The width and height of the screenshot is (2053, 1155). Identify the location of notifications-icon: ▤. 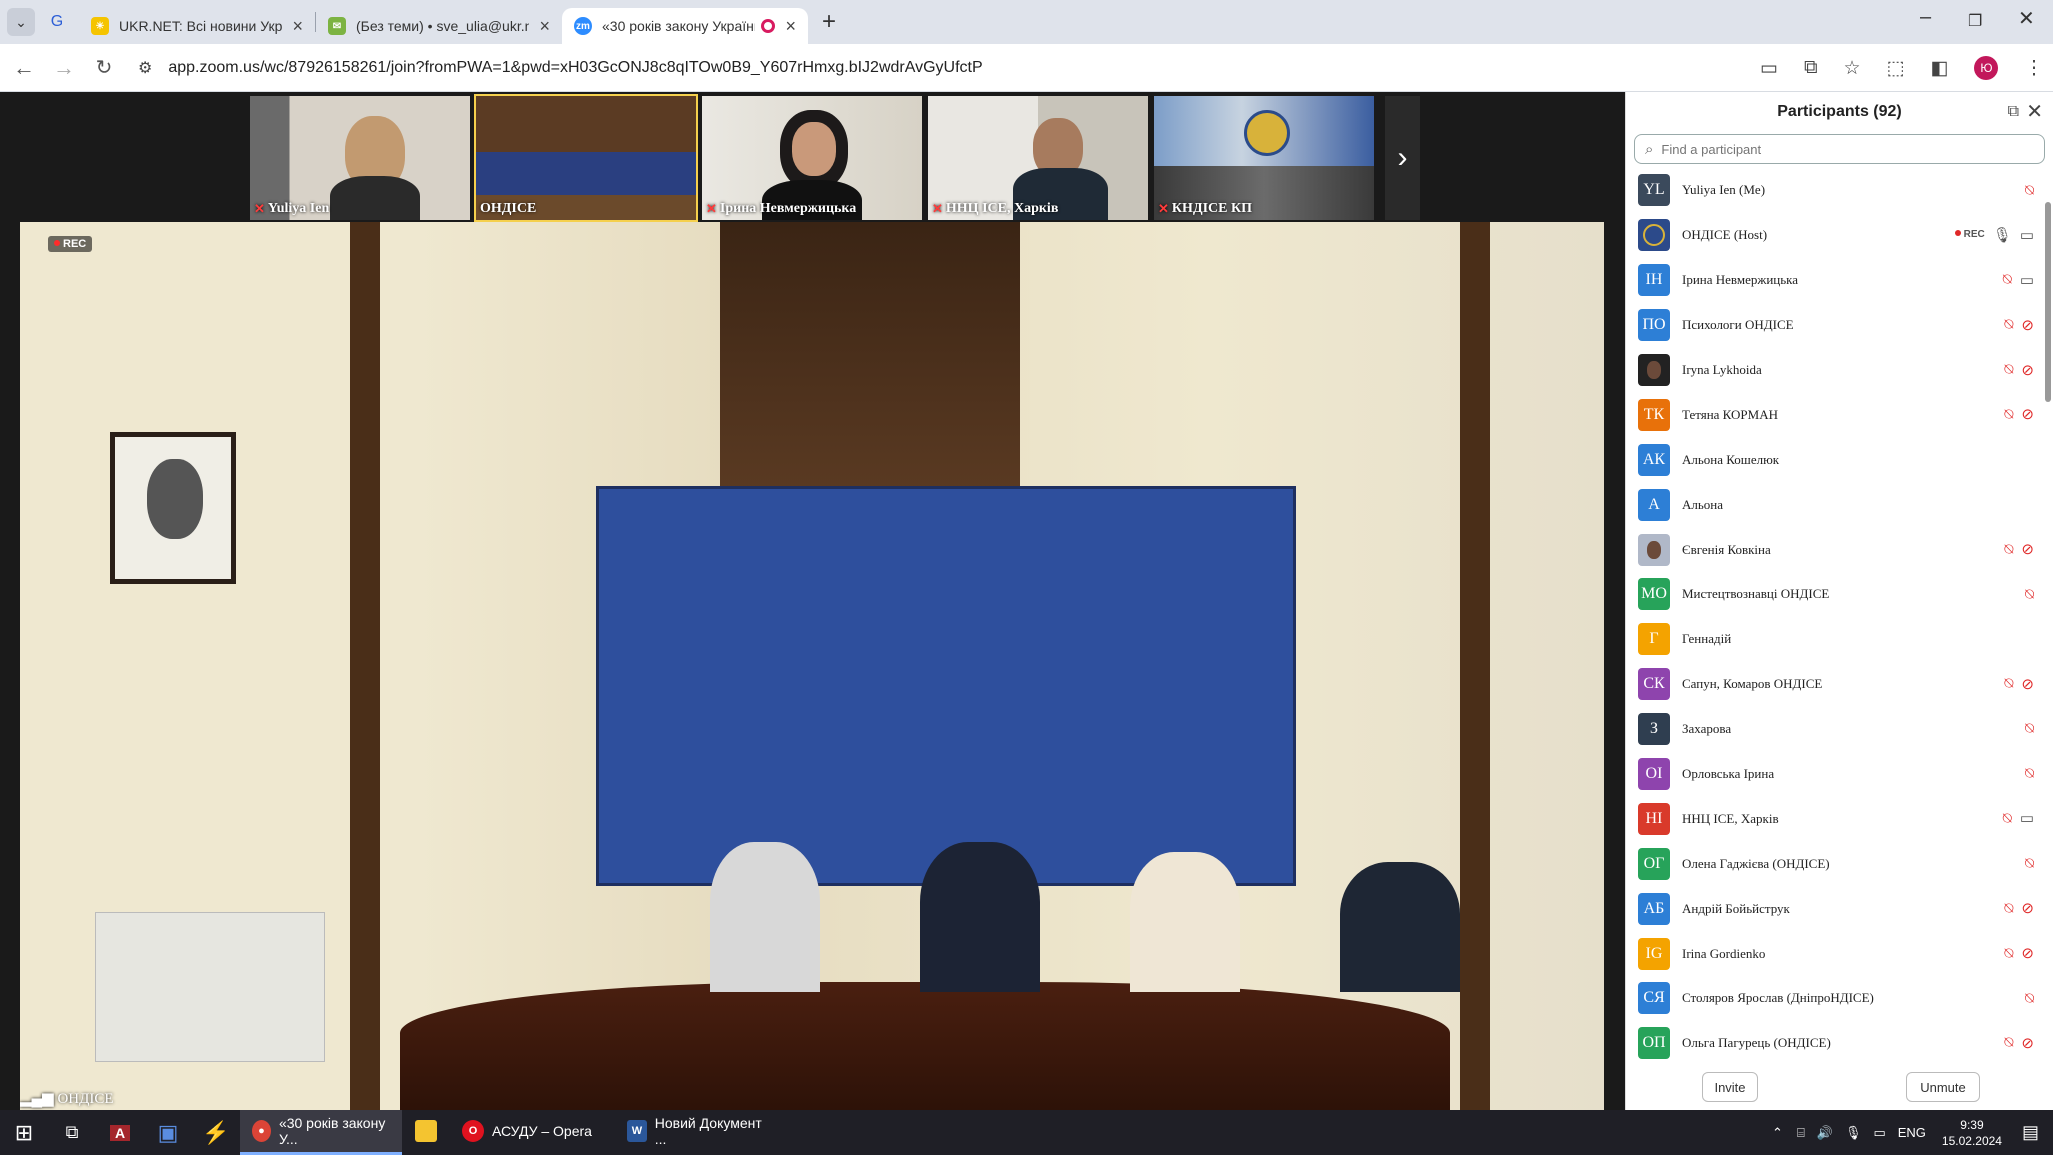
(2030, 1132).